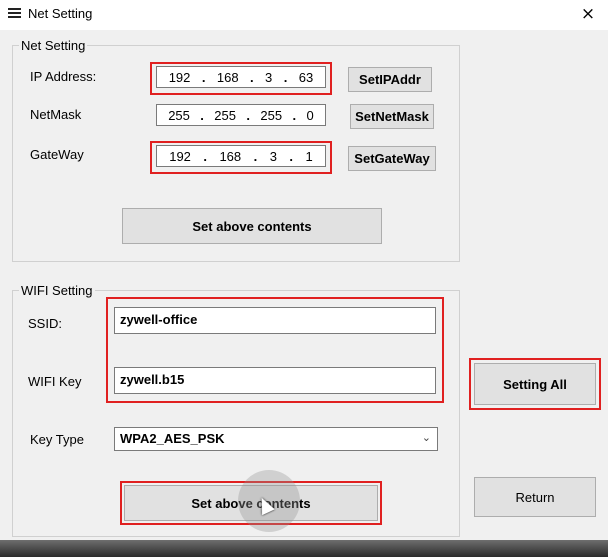  Describe the element at coordinates (390, 79) in the screenshot. I see `set-ip-button: SetIPAddr` at that location.